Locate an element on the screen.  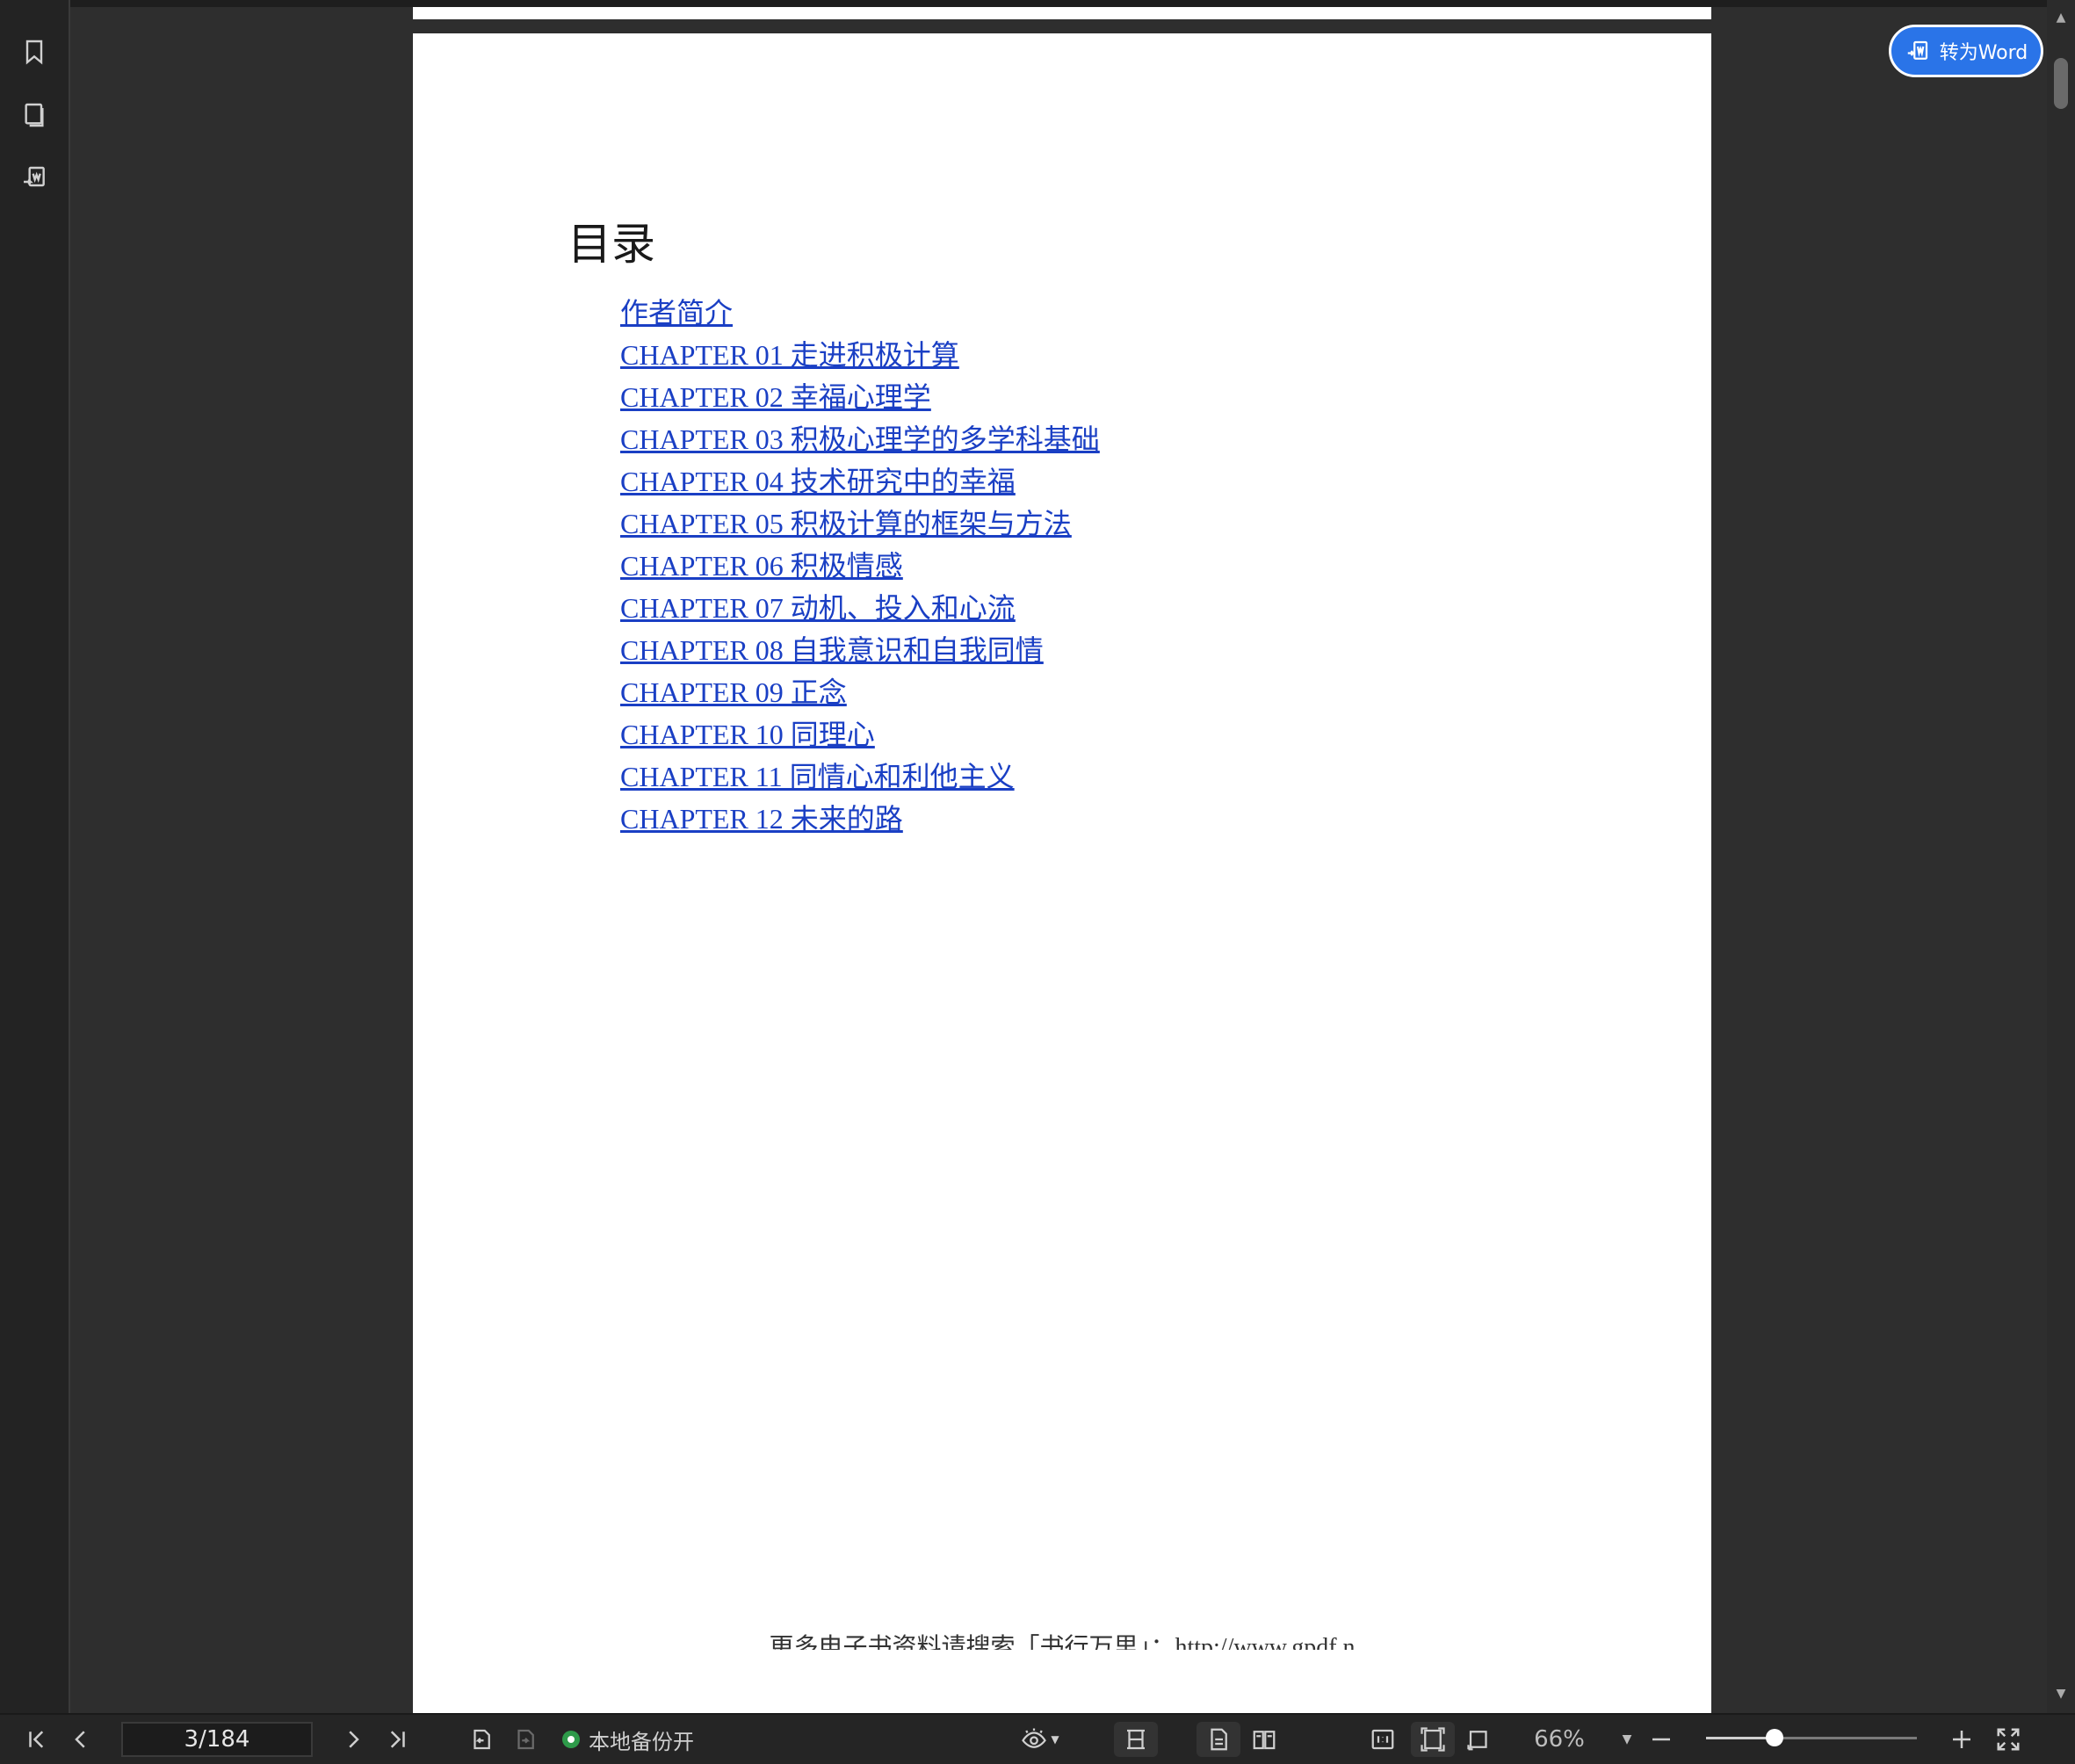
fit-page-button is located at coordinates (1433, 1740).